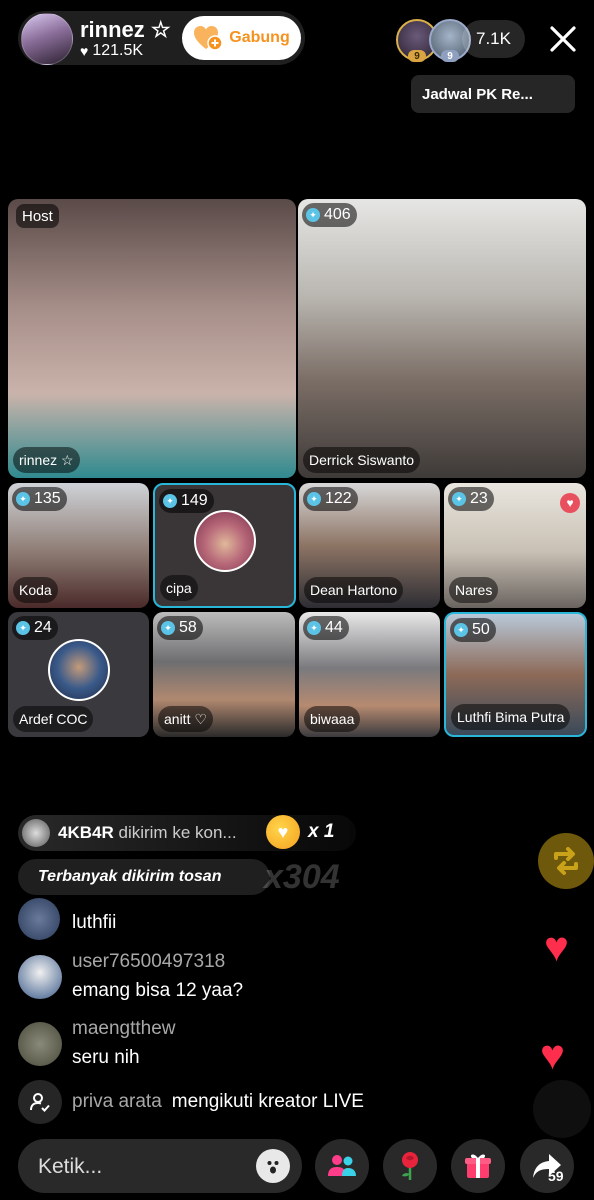  Describe the element at coordinates (84, 51) in the screenshot. I see `heart-icon: ♥` at that location.